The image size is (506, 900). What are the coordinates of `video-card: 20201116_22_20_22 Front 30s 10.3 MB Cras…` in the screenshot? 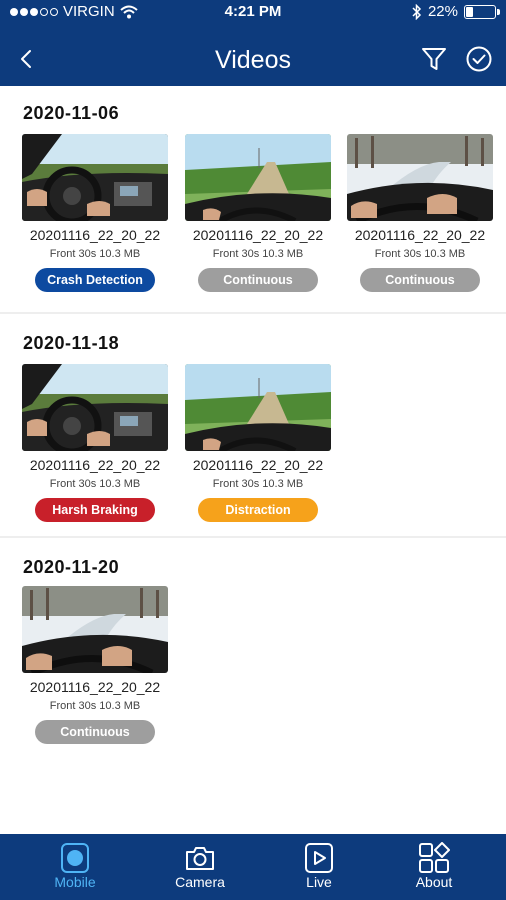 It's located at (95, 213).